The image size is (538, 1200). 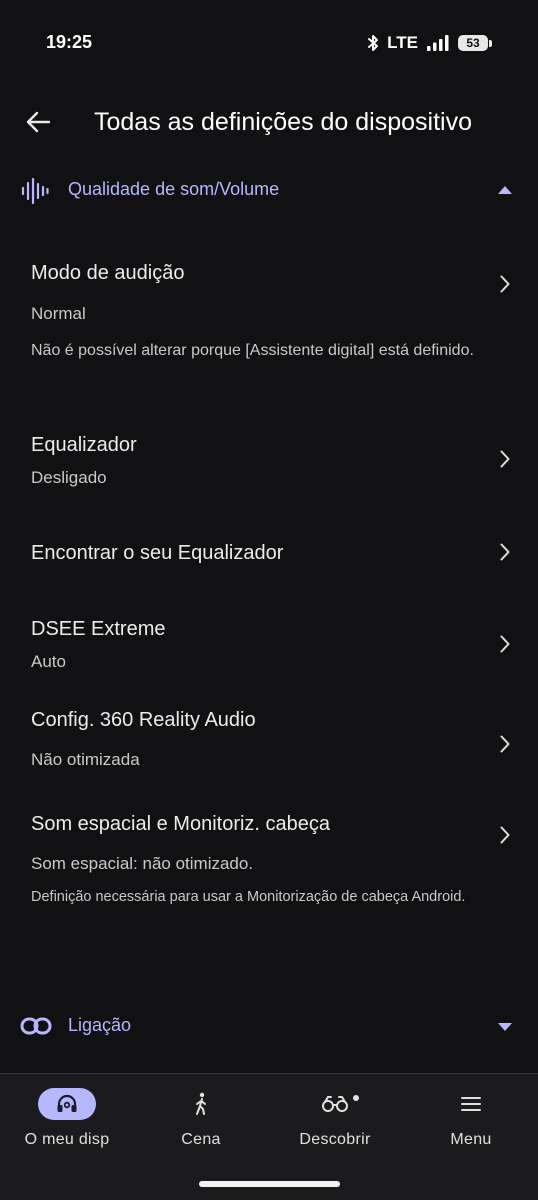 What do you see at coordinates (505, 1027) in the screenshot?
I see `caret-down-icon` at bounding box center [505, 1027].